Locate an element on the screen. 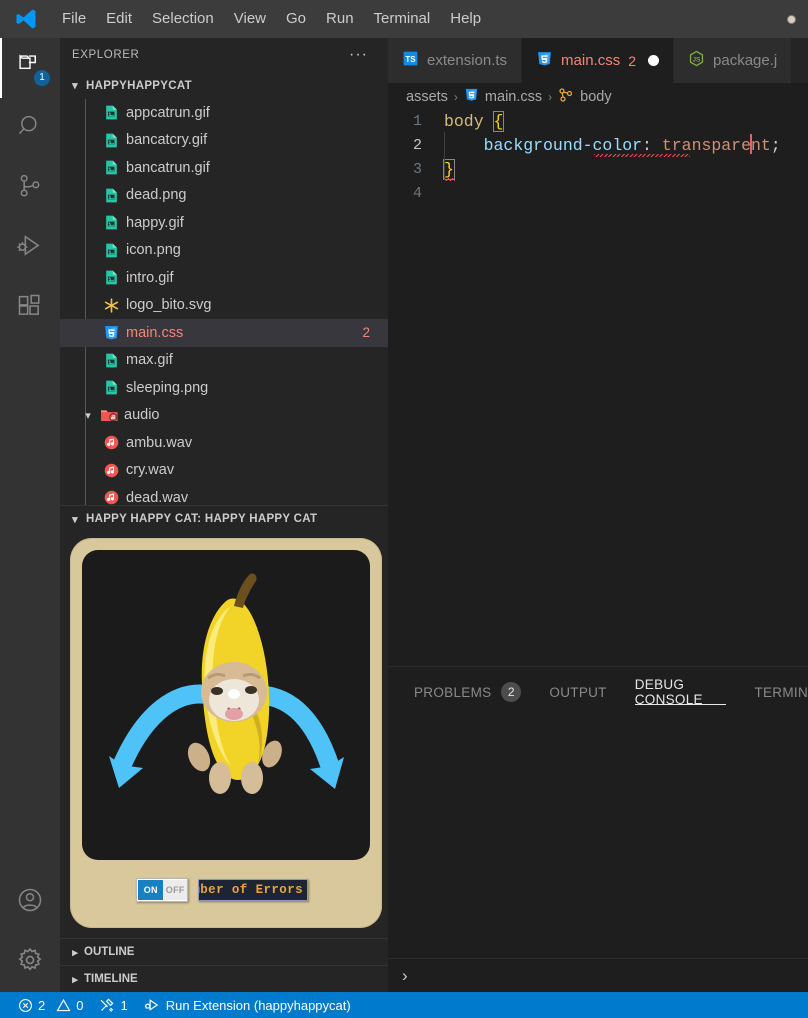 The height and width of the screenshot is (1018, 808). file-name: max.gif is located at coordinates (149, 360).